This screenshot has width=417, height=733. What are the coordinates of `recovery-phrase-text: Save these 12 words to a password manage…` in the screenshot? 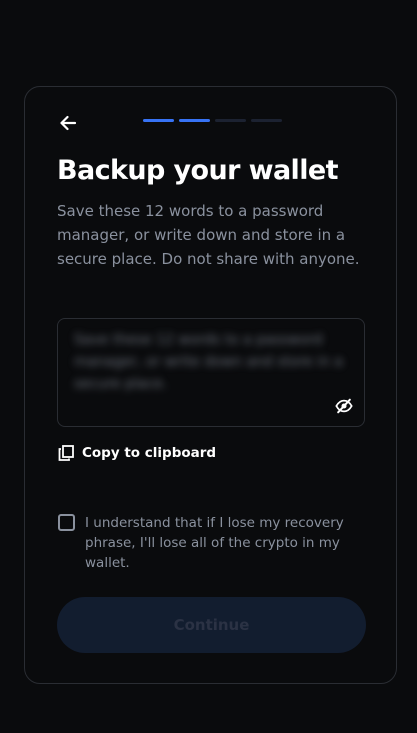 It's located at (208, 362).